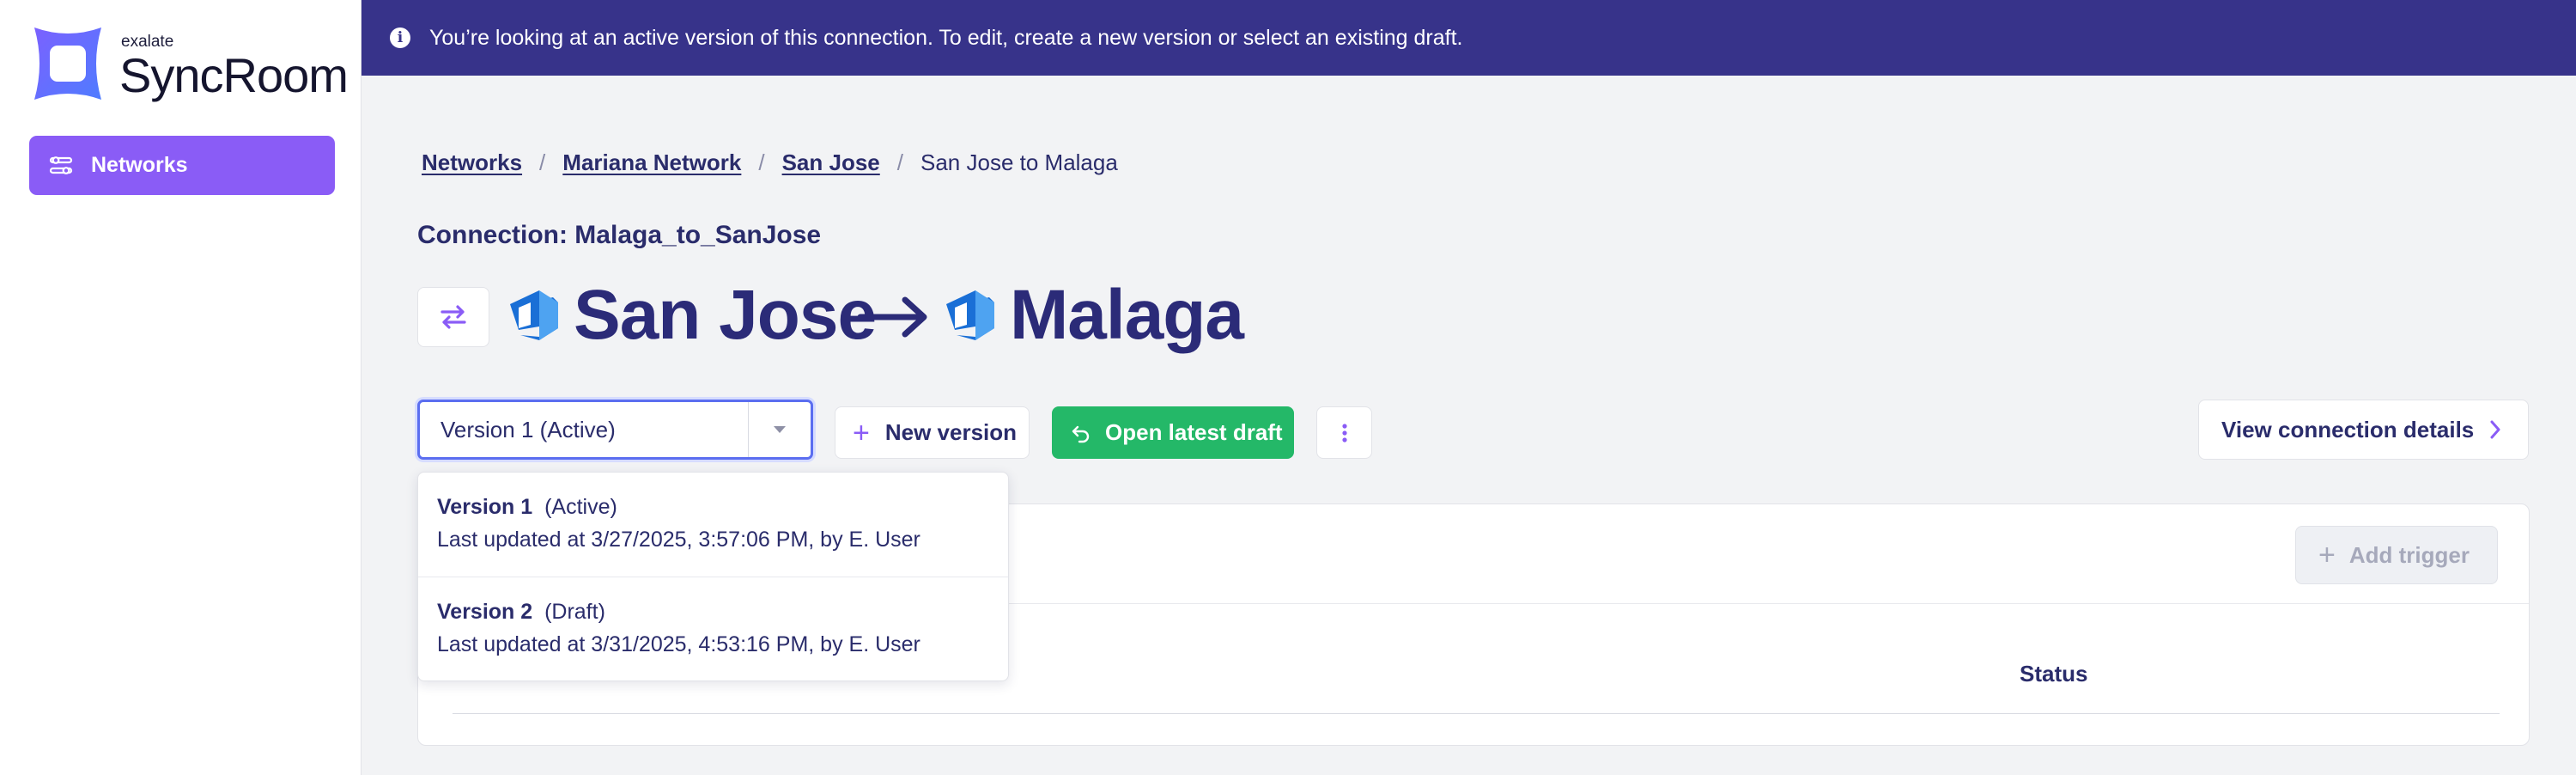 The image size is (2576, 775). Describe the element at coordinates (1019, 162) in the screenshot. I see `breadcrumb-current: San Jose to Malaga` at that location.